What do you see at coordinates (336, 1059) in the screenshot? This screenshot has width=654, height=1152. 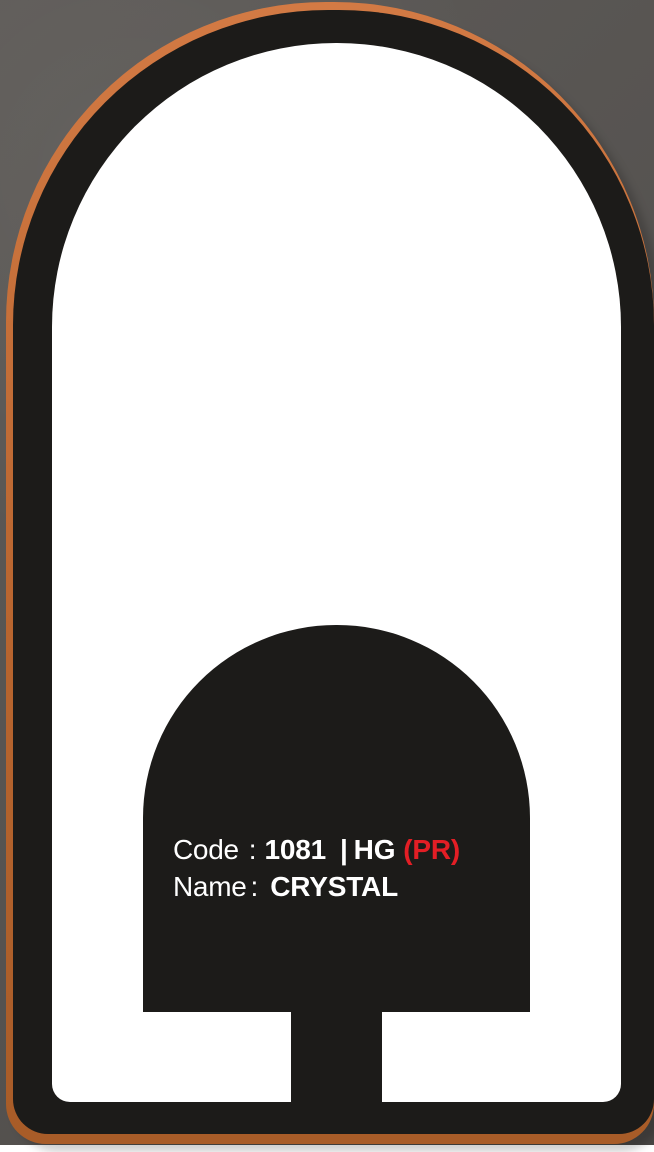 I see `panel-stem` at bounding box center [336, 1059].